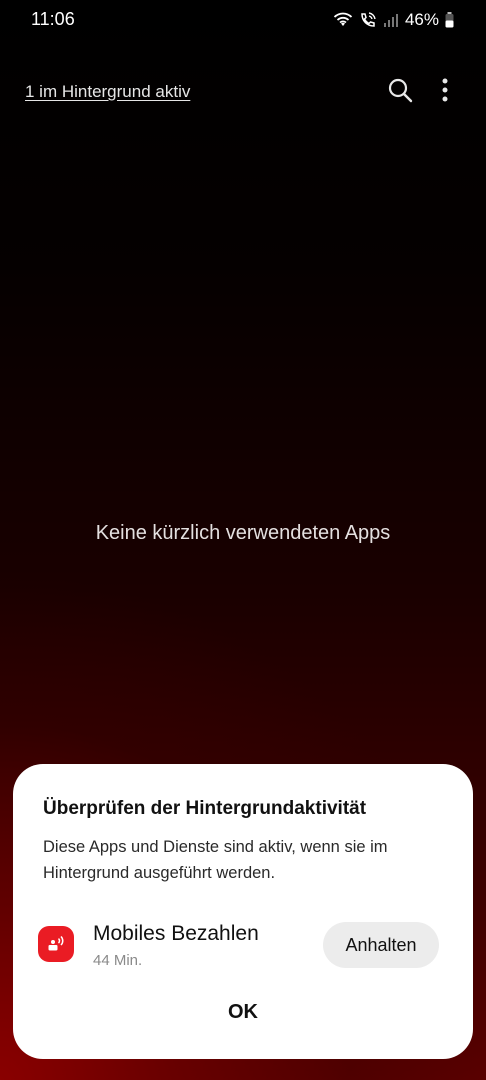 Image resolution: width=486 pixels, height=1080 pixels. I want to click on signal-icon, so click(391, 20).